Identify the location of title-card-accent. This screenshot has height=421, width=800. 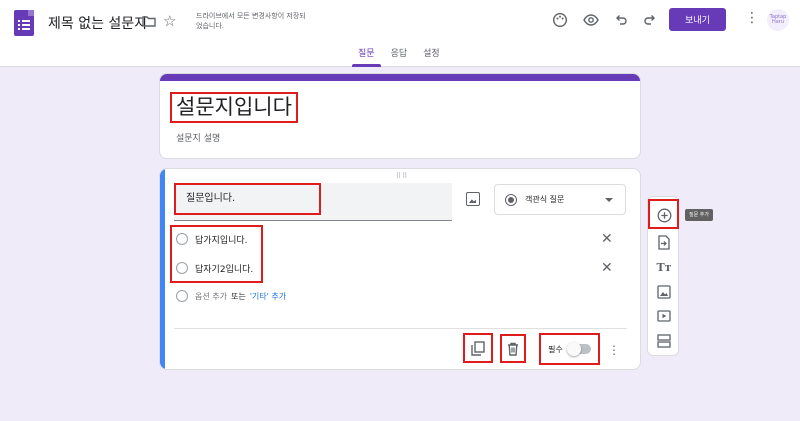
(400, 77).